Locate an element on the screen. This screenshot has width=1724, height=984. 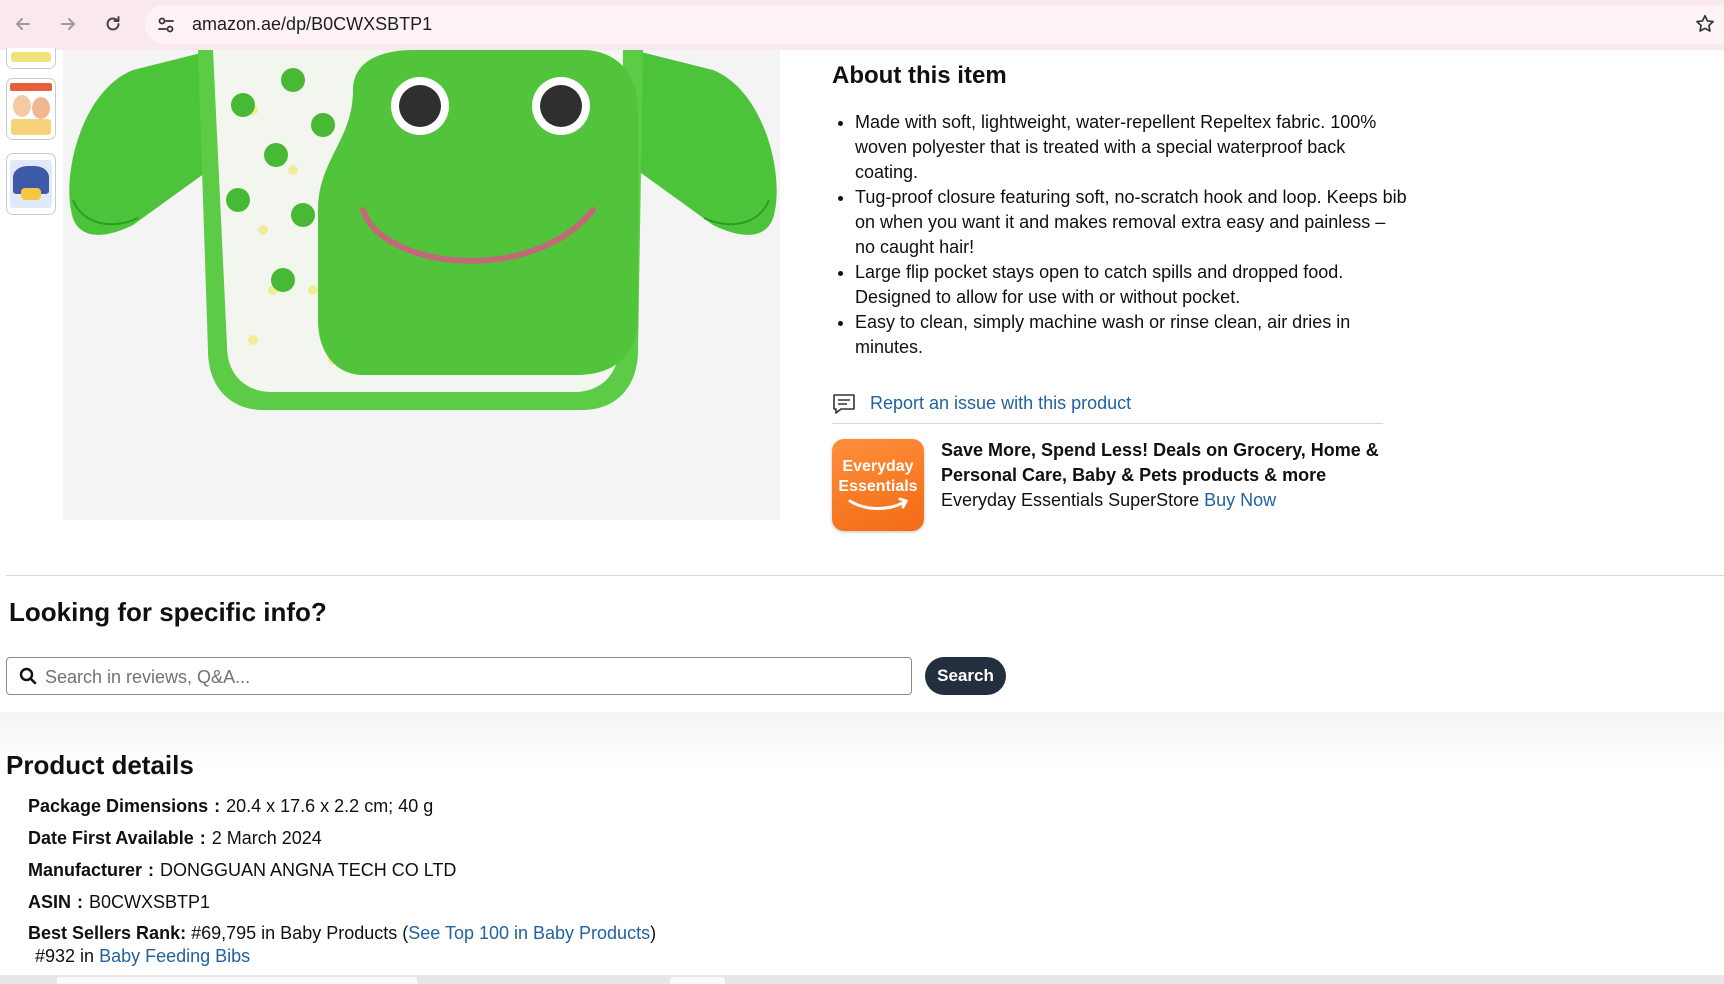
specific-info-title: Looking for specific info? is located at coordinates (168, 612).